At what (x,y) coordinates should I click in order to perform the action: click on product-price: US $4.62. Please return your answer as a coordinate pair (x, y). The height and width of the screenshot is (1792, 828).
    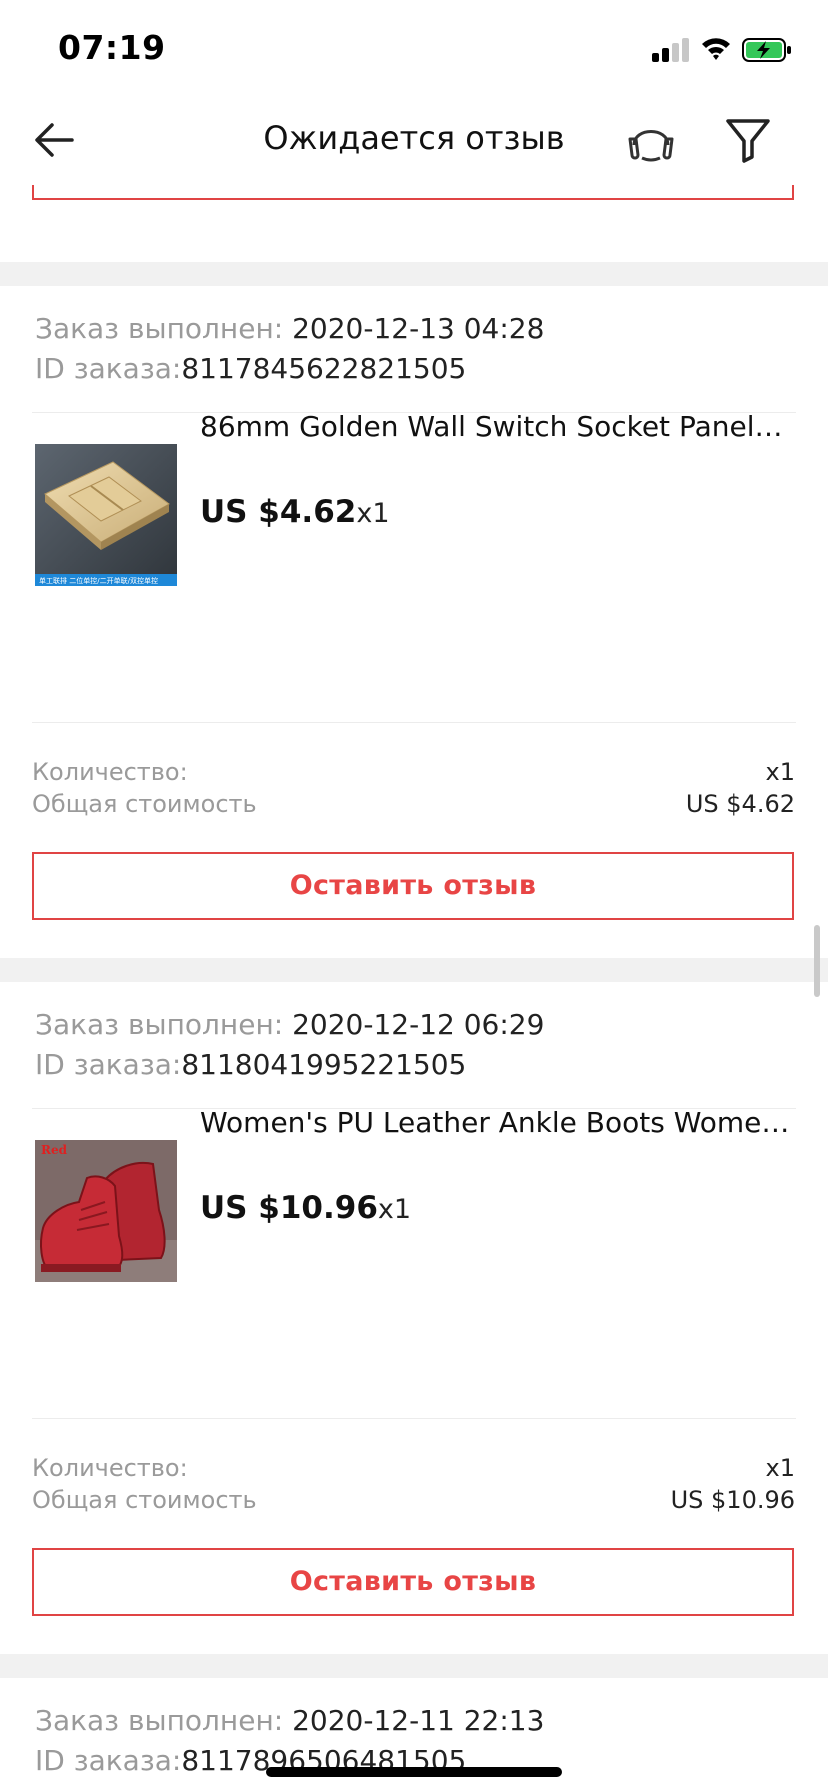
    Looking at the image, I should click on (278, 512).